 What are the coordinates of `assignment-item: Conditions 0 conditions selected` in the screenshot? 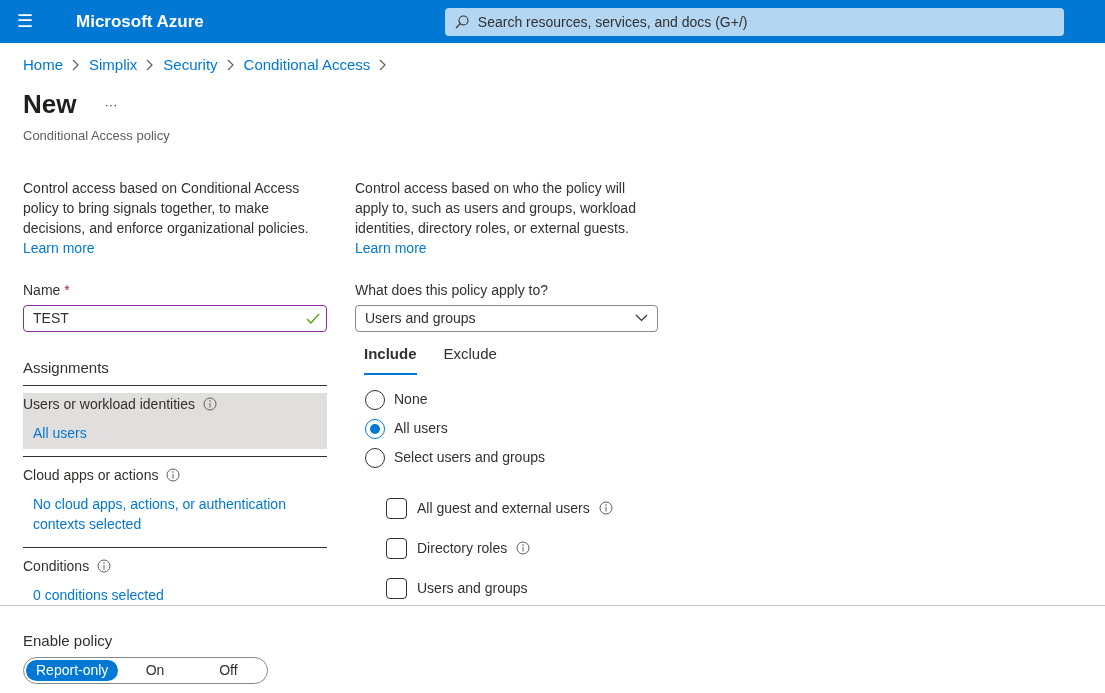 It's located at (175, 583).